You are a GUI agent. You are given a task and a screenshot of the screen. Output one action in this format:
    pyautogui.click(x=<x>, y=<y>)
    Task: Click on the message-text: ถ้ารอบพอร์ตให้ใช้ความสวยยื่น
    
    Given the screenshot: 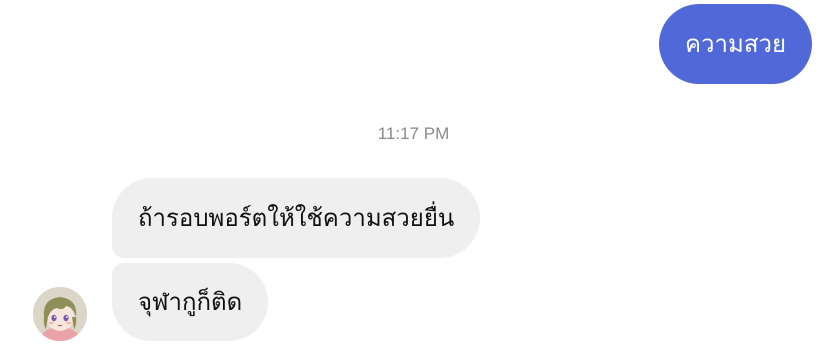 What is the action you would take?
    pyautogui.click(x=296, y=218)
    